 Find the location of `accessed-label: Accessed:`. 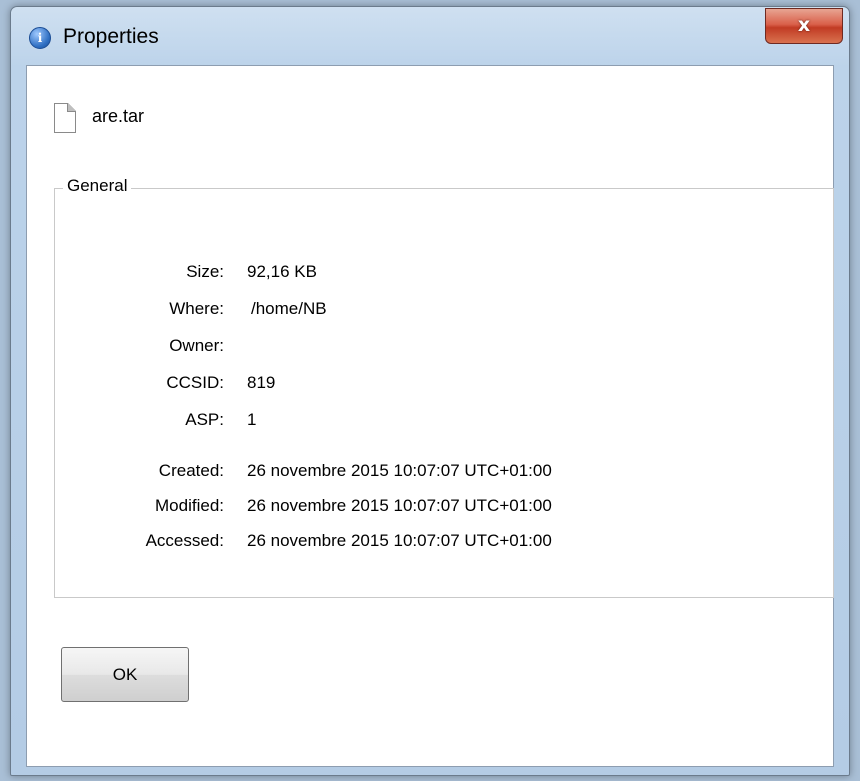

accessed-label: Accessed: is located at coordinates (184, 540).